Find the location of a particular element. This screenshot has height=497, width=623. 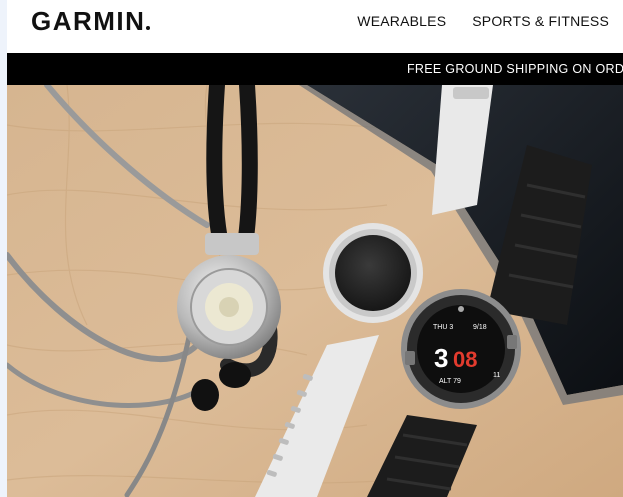

garmin-logo: GARMIN is located at coordinates (91, 21).